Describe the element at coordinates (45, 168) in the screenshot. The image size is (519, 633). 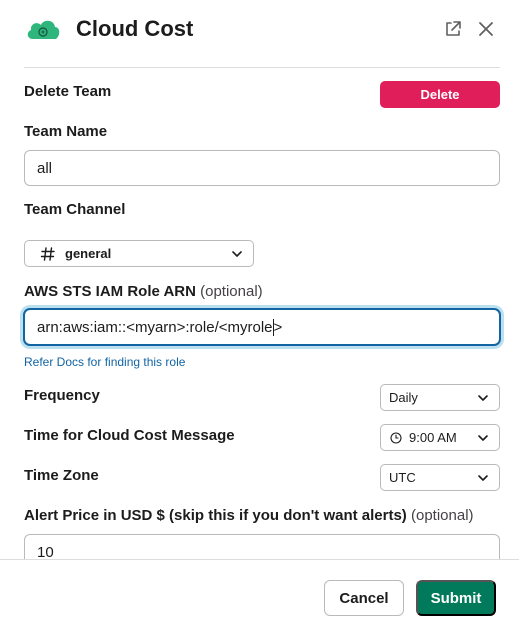
I see `team-name-value: all` at that location.